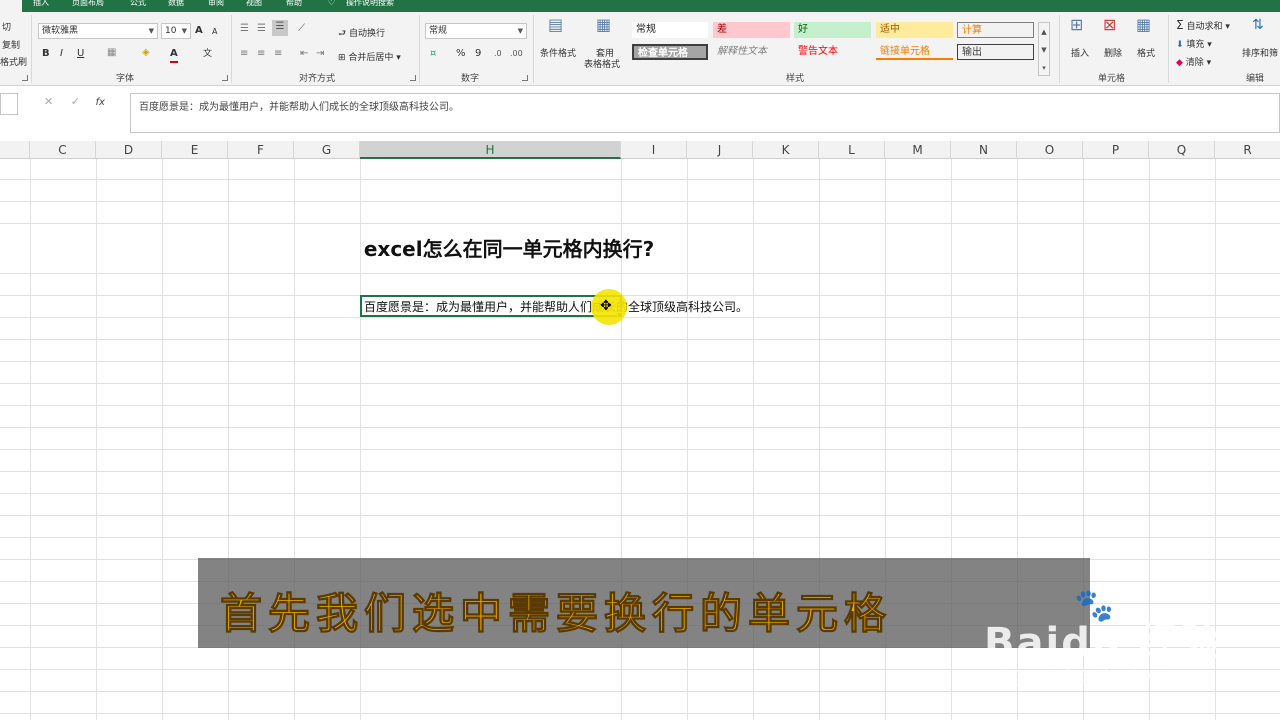 This screenshot has width=1280, height=720. Describe the element at coordinates (433, 54) in the screenshot. I see `currency-icon: ¤` at that location.